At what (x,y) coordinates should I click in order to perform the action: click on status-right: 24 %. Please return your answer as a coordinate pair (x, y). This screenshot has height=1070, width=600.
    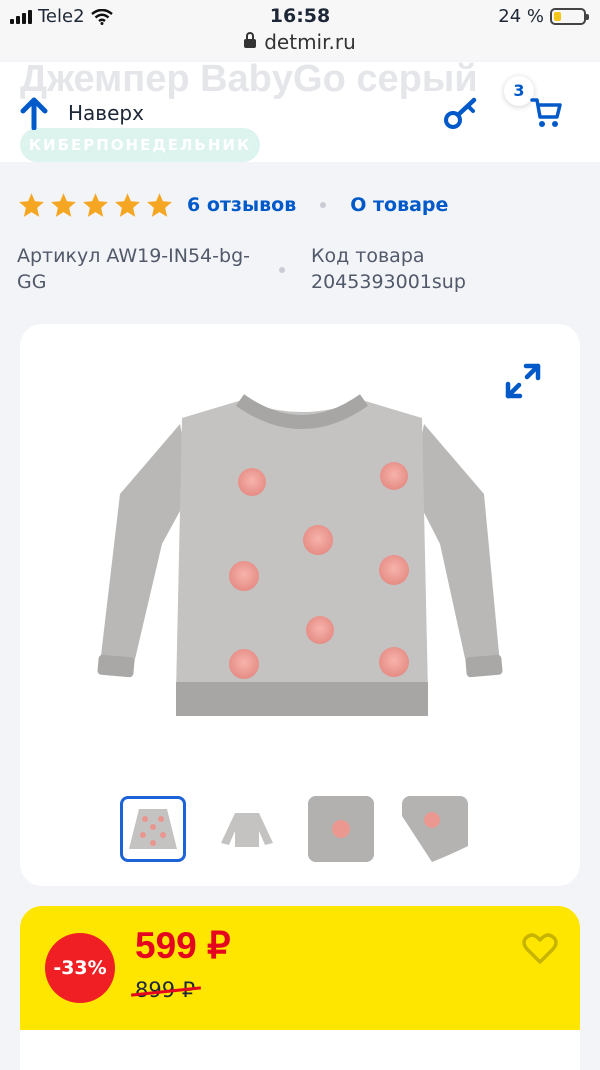
    Looking at the image, I should click on (543, 16).